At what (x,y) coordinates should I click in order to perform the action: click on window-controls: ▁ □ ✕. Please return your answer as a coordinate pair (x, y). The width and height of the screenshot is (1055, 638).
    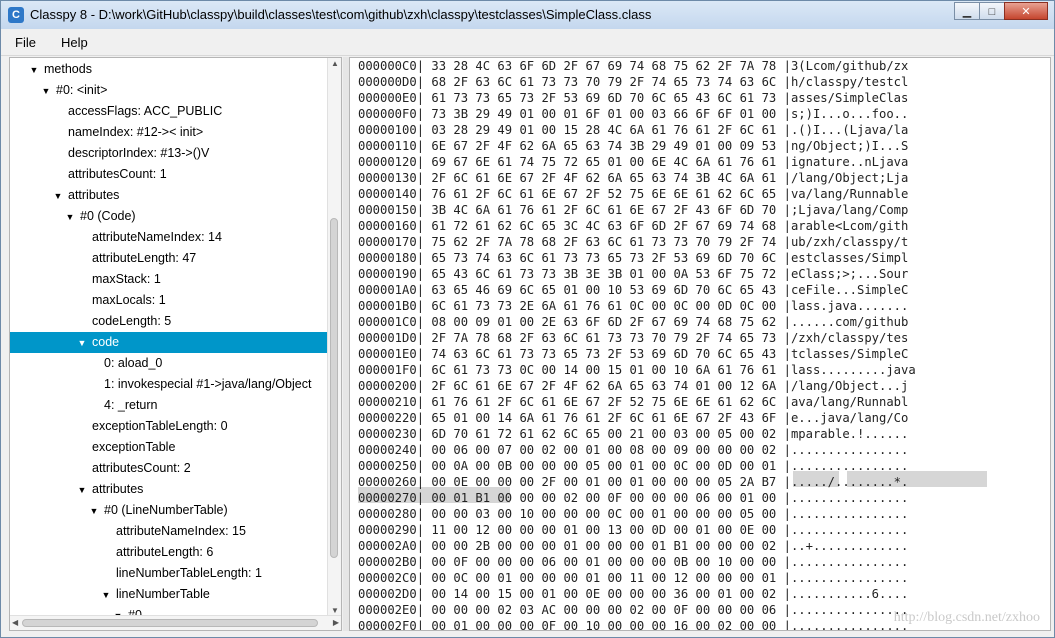
    Looking at the image, I should click on (1001, 11).